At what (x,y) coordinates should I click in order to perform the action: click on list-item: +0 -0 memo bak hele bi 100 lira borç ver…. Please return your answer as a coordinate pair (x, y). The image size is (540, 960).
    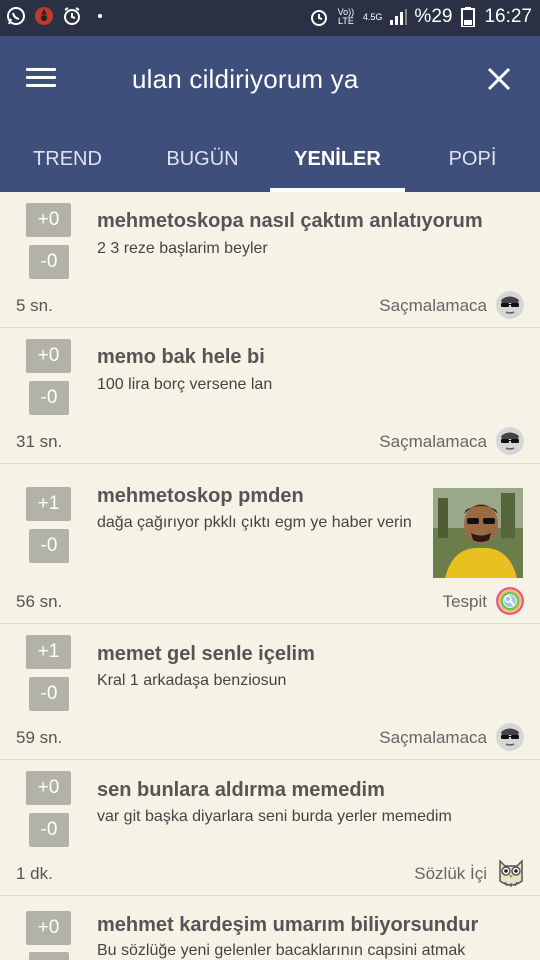
    Looking at the image, I should click on (270, 396).